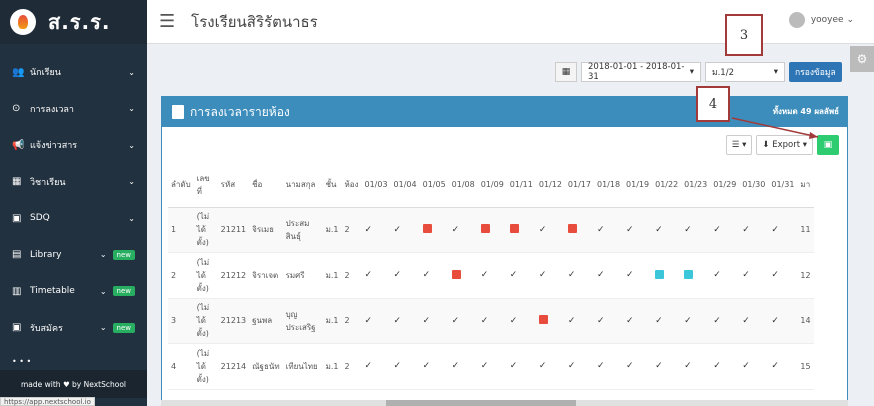 This screenshot has height=406, width=874. I want to click on horizontal-scrollbar, so click(504, 403).